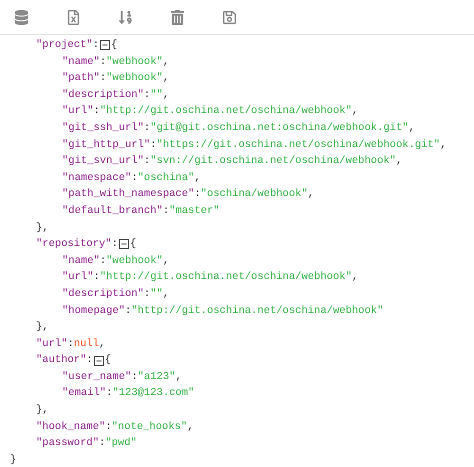 The image size is (474, 467). What do you see at coordinates (153, 394) in the screenshot?
I see `json-value: "123@123.com"` at bounding box center [153, 394].